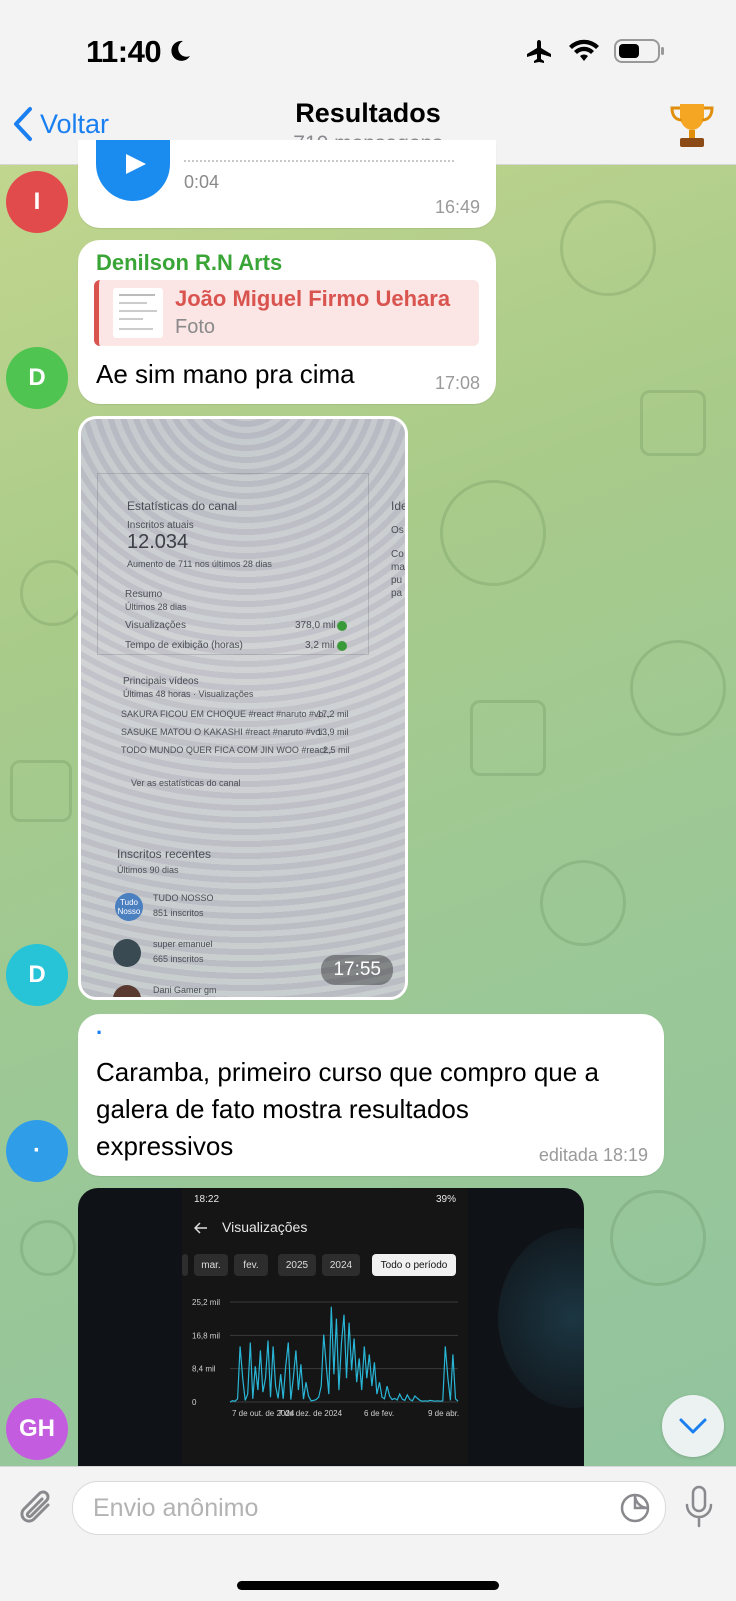  What do you see at coordinates (225, 374) in the screenshot?
I see `message-text: Ae sim mano pra cima` at bounding box center [225, 374].